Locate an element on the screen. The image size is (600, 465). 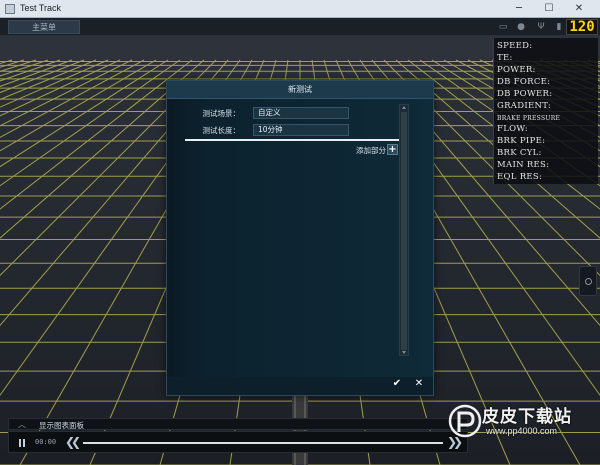
readout-brk-pipe: BRK PIPE: is located at coordinates (521, 141).